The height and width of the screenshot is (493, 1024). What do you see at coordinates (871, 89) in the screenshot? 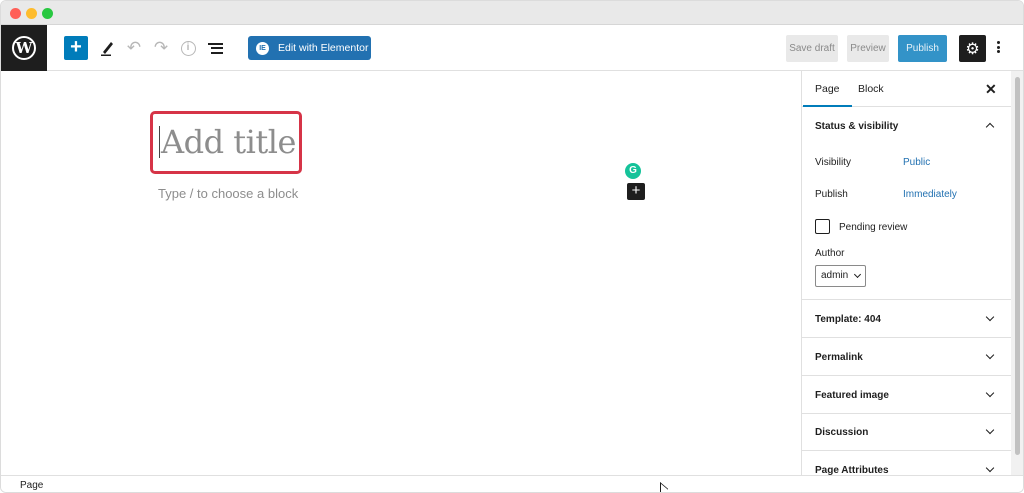
I see `tab-block: Block` at bounding box center [871, 89].